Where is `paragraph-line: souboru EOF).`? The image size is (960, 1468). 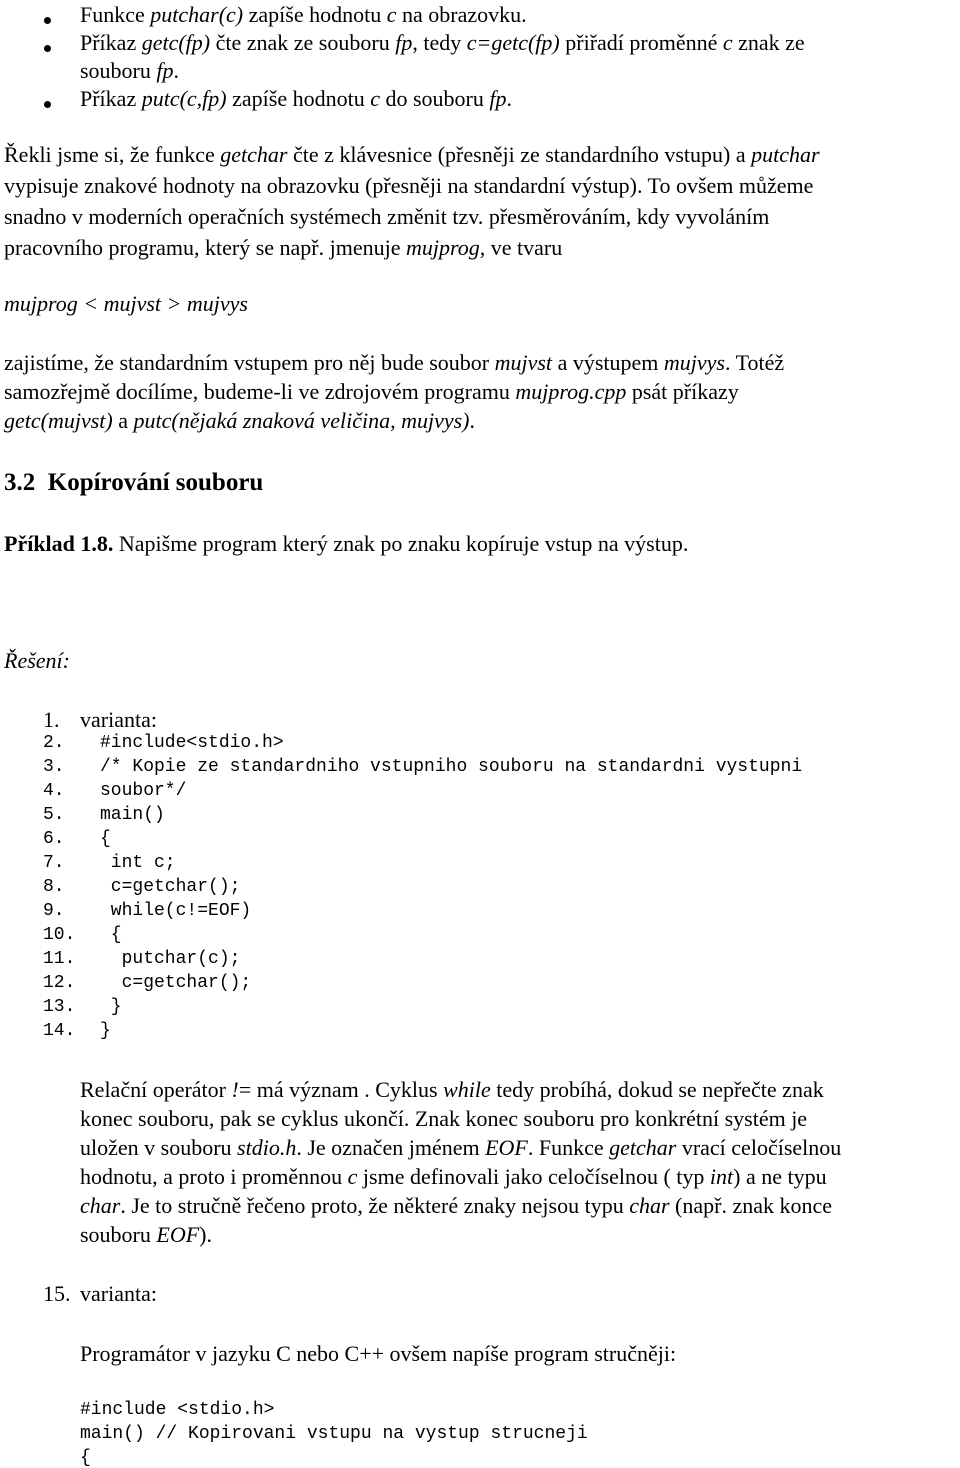 paragraph-line: souboru EOF). is located at coordinates (146, 1235).